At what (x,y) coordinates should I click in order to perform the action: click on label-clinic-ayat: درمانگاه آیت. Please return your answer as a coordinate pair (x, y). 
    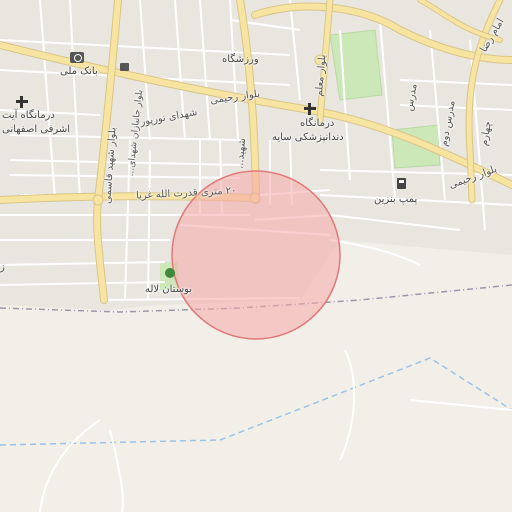
    Looking at the image, I should click on (28, 115).